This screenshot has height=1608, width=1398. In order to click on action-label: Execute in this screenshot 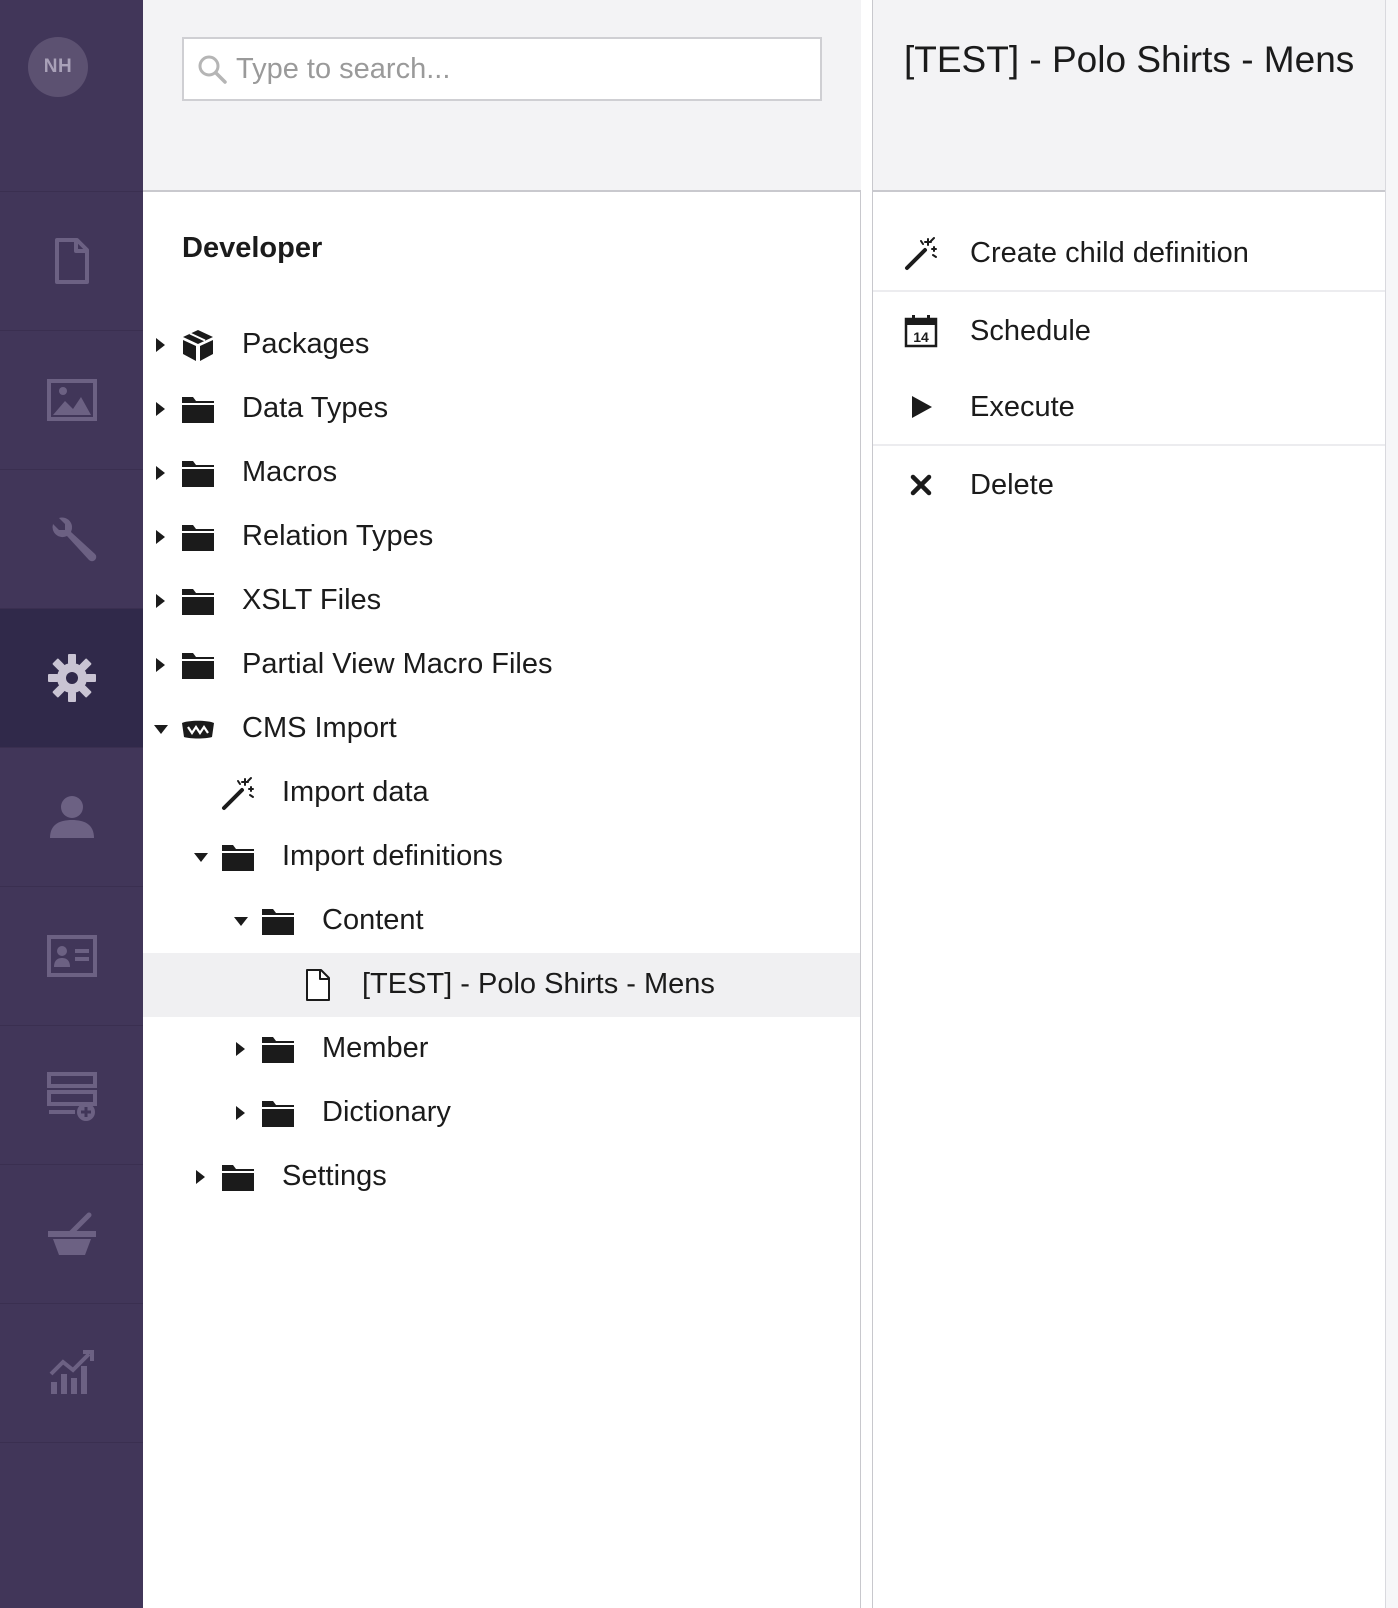, I will do `click(1022, 407)`.